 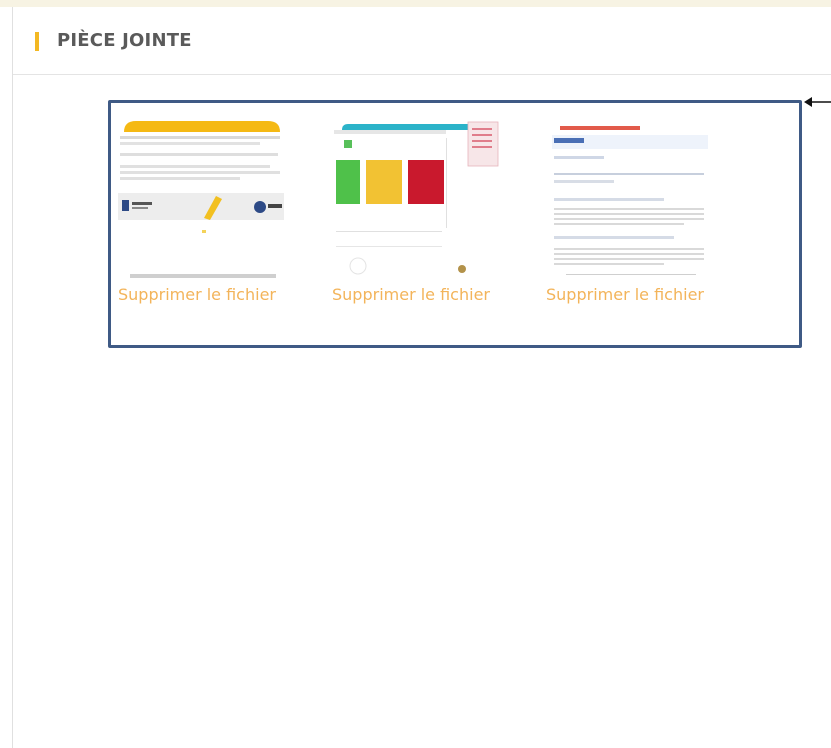 What do you see at coordinates (37, 41) in the screenshot?
I see `title-accent-bar` at bounding box center [37, 41].